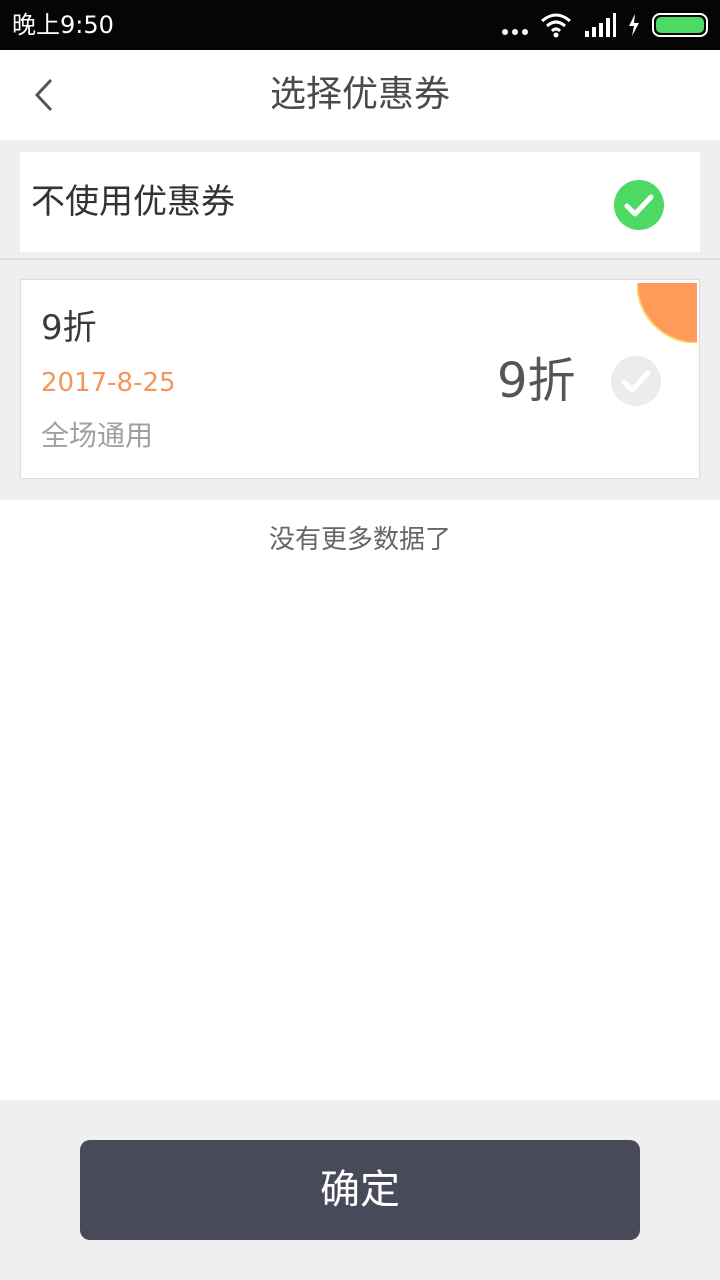  Describe the element at coordinates (108, 383) in the screenshot. I see `coupon-expiry-date: 2017-8-25` at that location.